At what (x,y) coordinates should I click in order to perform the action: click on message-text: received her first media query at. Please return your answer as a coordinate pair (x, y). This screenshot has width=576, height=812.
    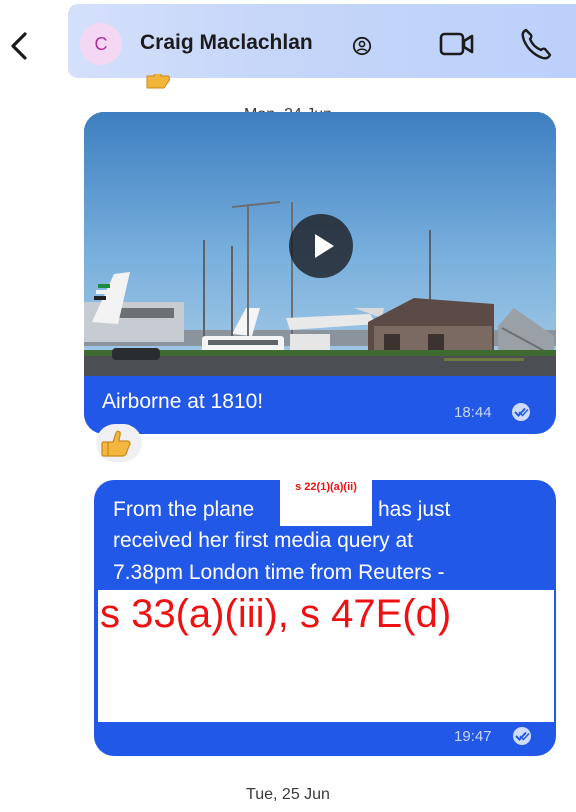
    Looking at the image, I should click on (263, 540).